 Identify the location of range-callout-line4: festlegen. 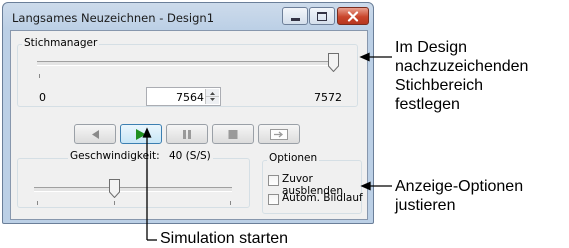
(427, 104).